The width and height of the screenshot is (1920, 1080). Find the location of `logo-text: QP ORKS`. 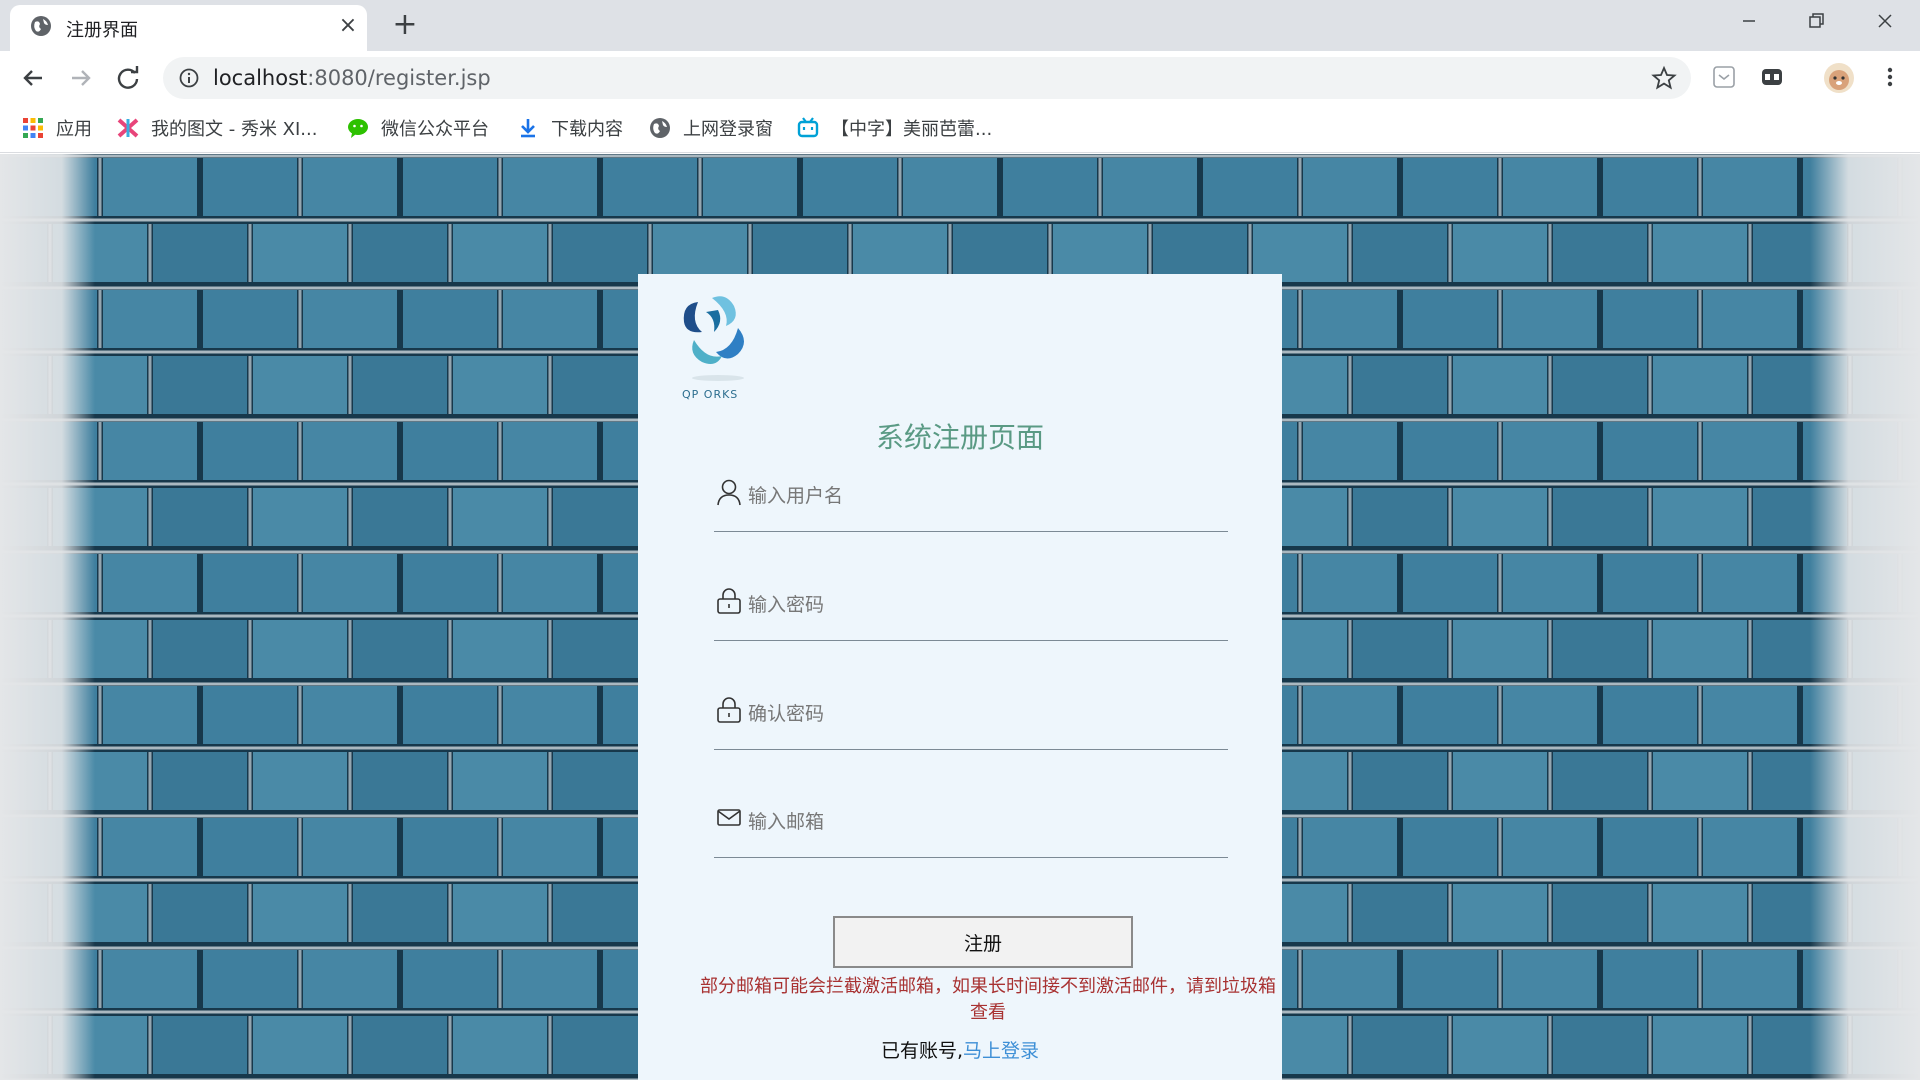

logo-text: QP ORKS is located at coordinates (710, 394).